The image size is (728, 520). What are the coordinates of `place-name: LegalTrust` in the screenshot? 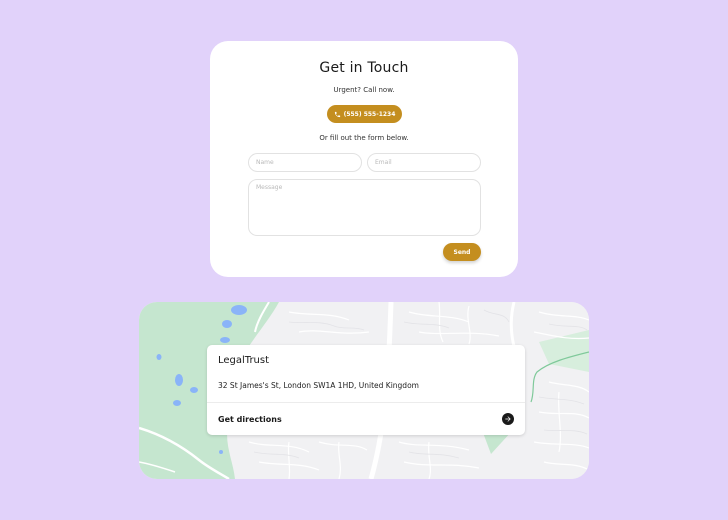 It's located at (244, 360).